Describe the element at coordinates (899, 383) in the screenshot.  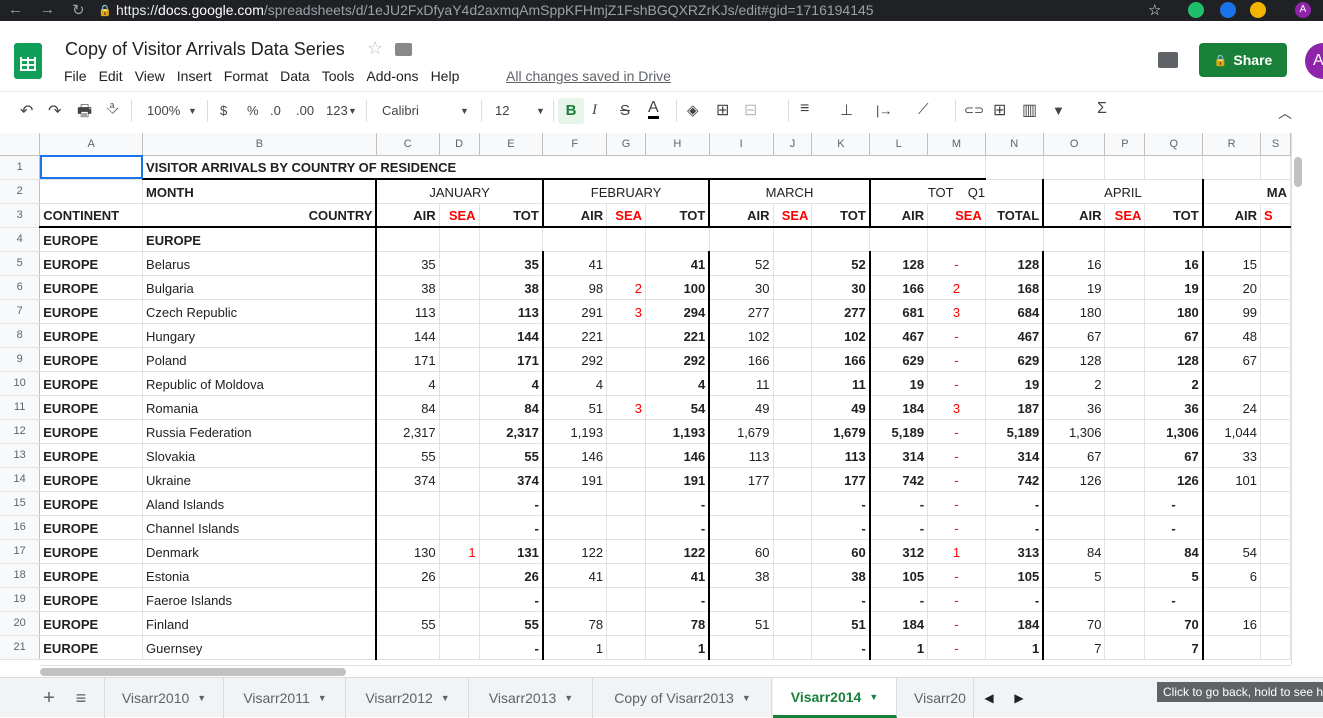
I see `value-cell: 19` at that location.